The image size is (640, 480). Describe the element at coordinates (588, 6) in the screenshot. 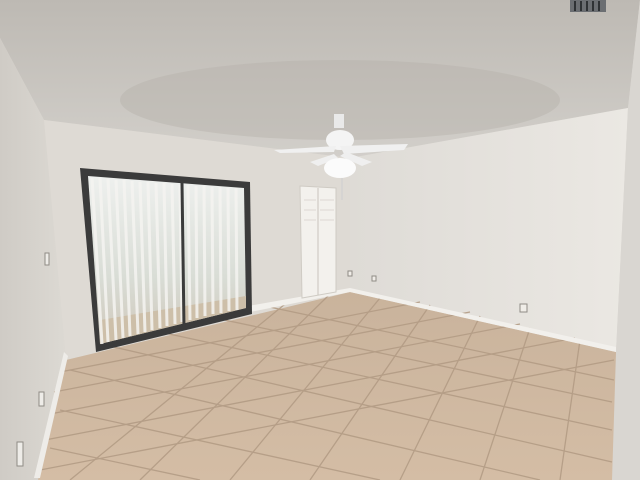

I see `ceiling-vent` at that location.